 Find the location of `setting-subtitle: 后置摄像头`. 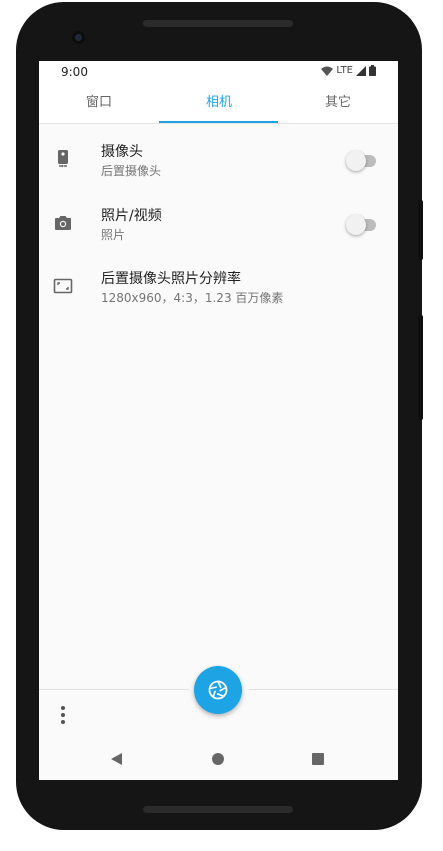

setting-subtitle: 后置摄像头 is located at coordinates (131, 171).